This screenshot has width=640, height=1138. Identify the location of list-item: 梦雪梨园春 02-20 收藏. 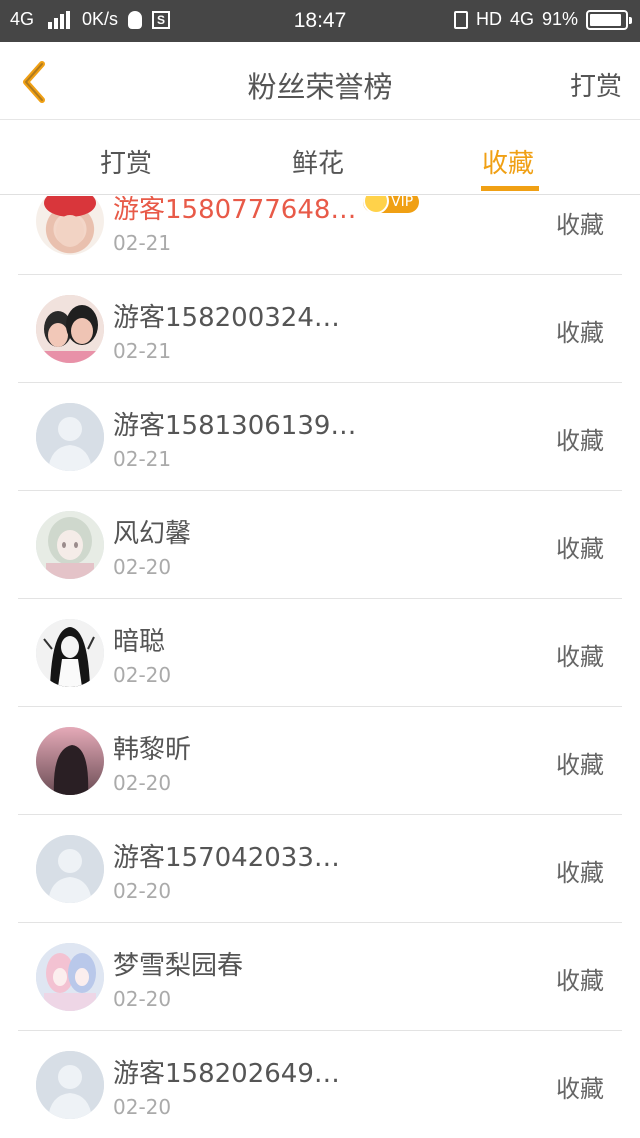
(320, 977).